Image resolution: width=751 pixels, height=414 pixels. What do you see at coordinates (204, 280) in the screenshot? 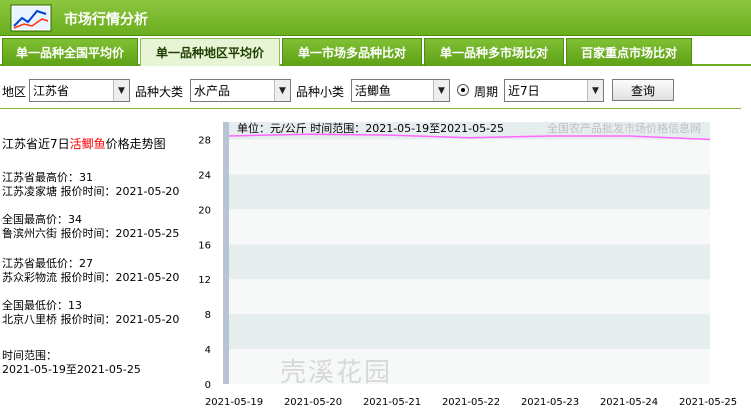
I see `y-tick-label: 12` at bounding box center [204, 280].